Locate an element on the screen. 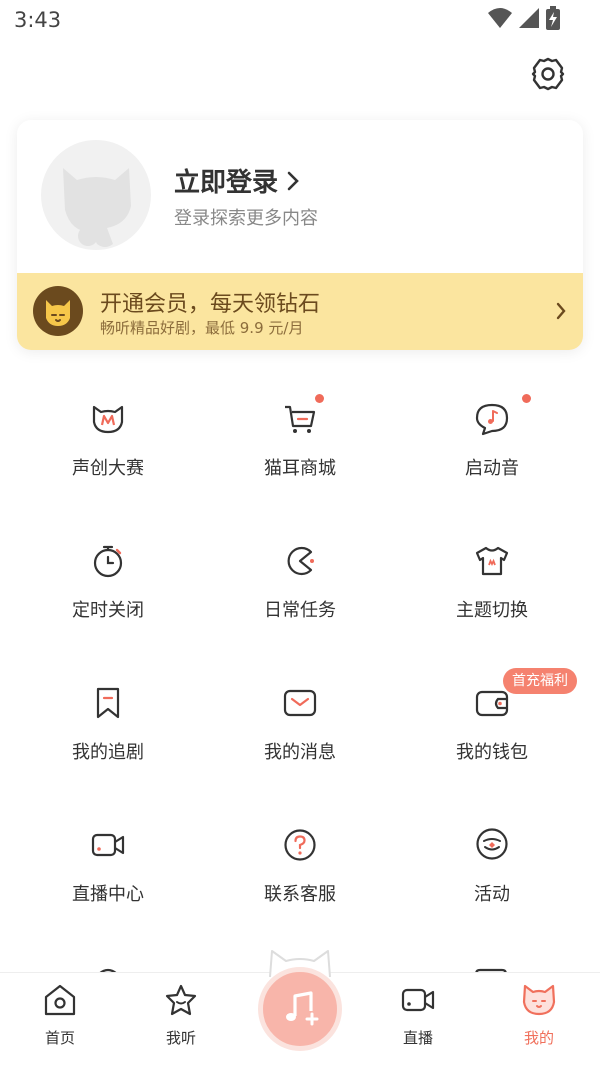 The image size is (600, 1066). grid-label: 联系客服 is located at coordinates (300, 894).